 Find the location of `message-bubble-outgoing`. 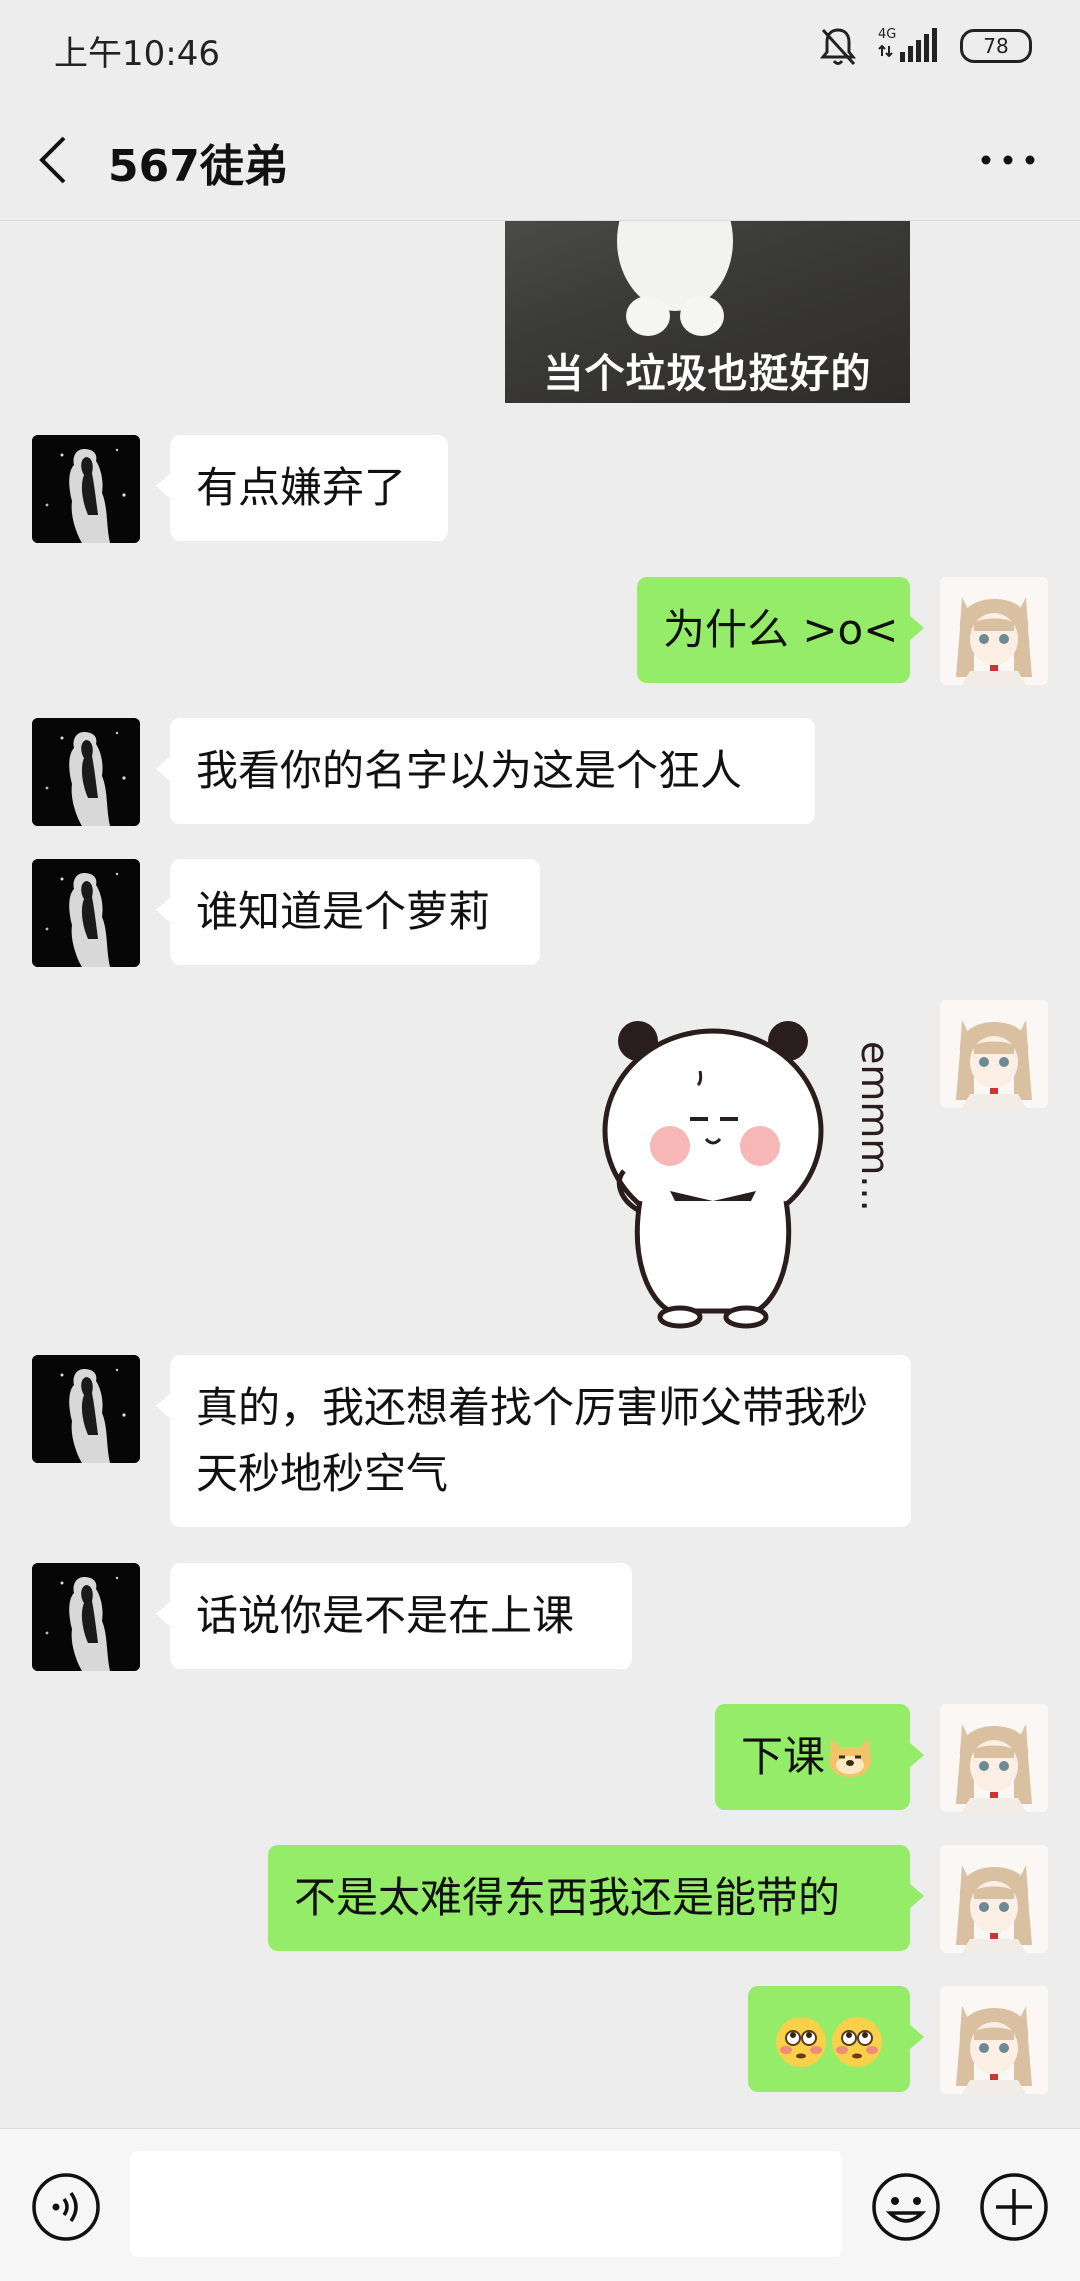

message-bubble-outgoing is located at coordinates (836, 2039).